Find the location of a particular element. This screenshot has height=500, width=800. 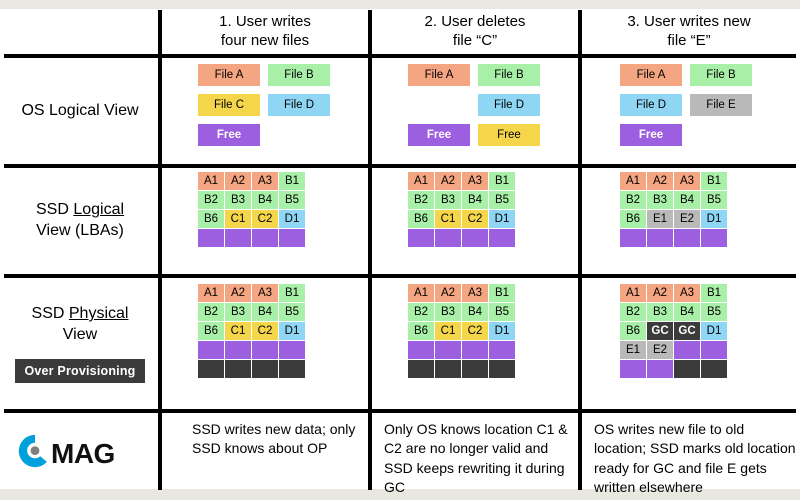

ssd-logical-label-pre: SSD is located at coordinates (54, 210).